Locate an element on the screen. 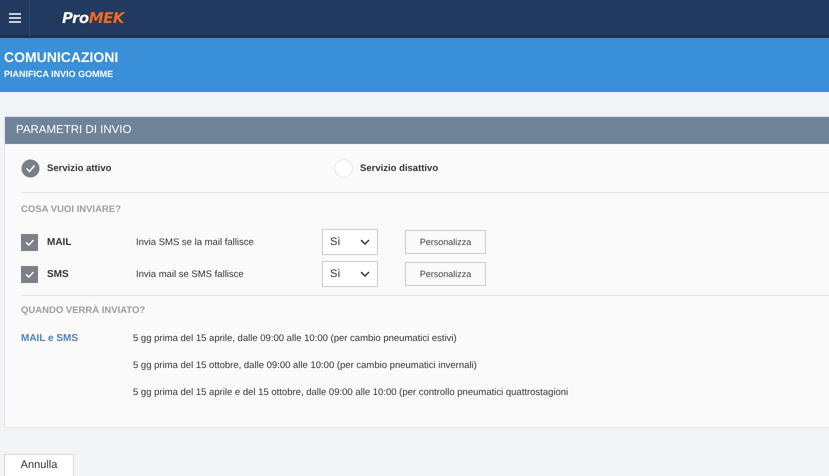  schedule-text: 5 gg prima del 15 aprile, dalle 09:00 alle 10:00 (per cambio pneumatici estivi) is located at coordinates (295, 338).